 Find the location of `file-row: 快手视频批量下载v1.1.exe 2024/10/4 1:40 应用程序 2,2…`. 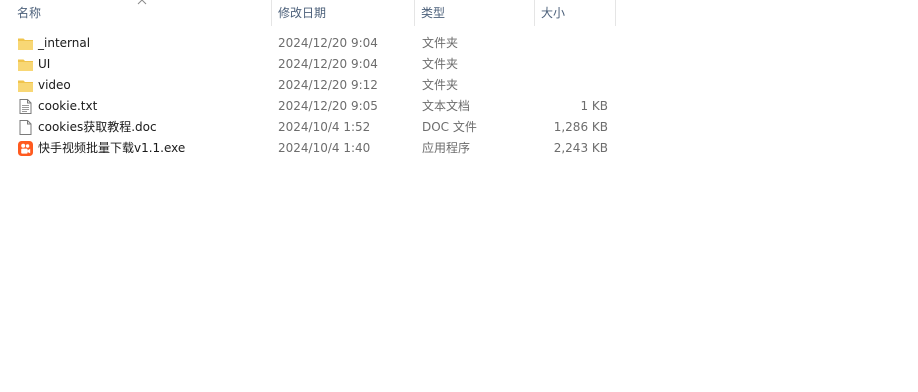

file-row: 快手视频批量下载v1.1.exe 2024/10/4 1:40 应用程序 2,2… is located at coordinates (308, 148).